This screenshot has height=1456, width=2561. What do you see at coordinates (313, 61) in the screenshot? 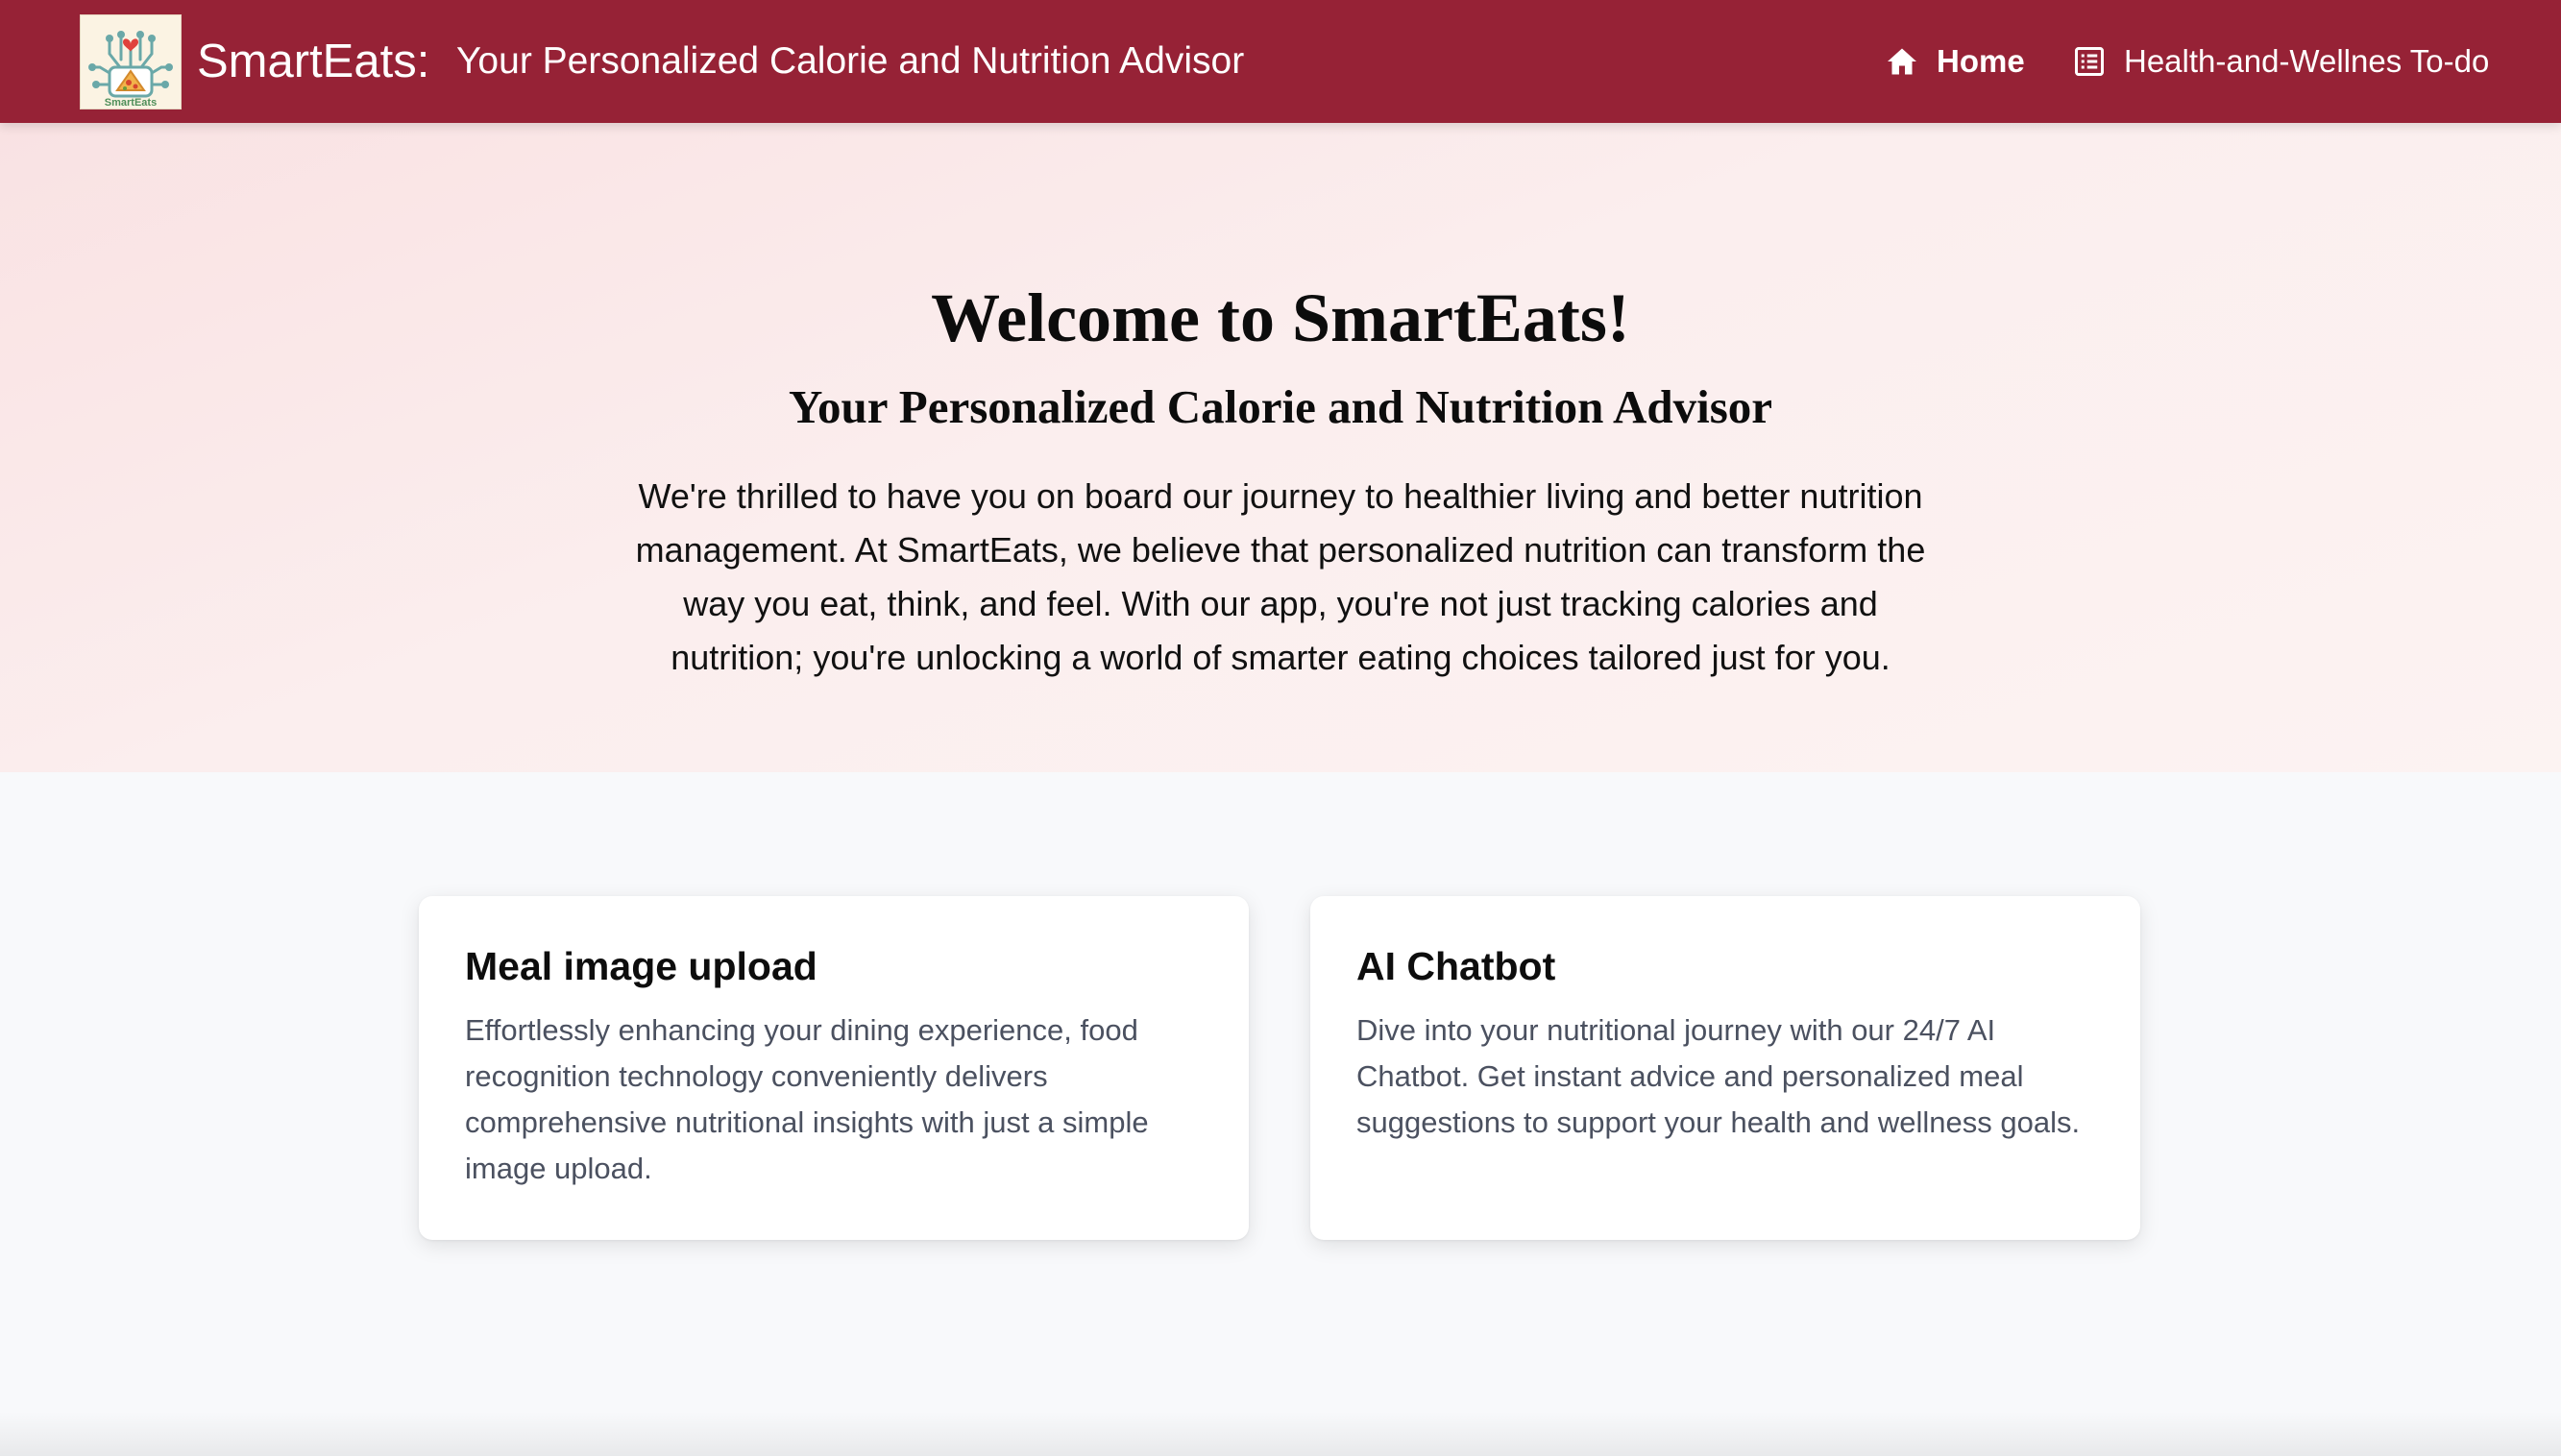
I see `brand-name: SmartEats:` at bounding box center [313, 61].